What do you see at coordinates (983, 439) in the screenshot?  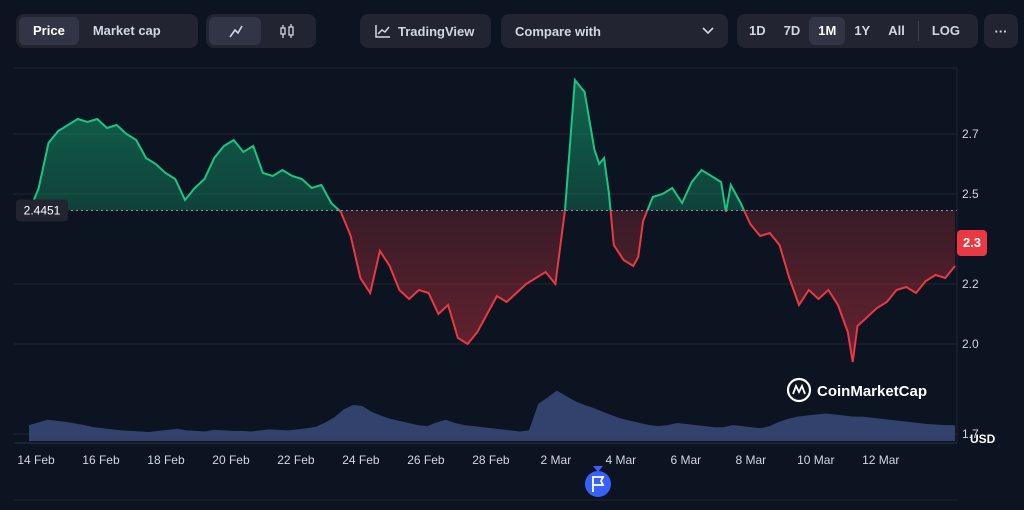 I see `currency-label: USD` at bounding box center [983, 439].